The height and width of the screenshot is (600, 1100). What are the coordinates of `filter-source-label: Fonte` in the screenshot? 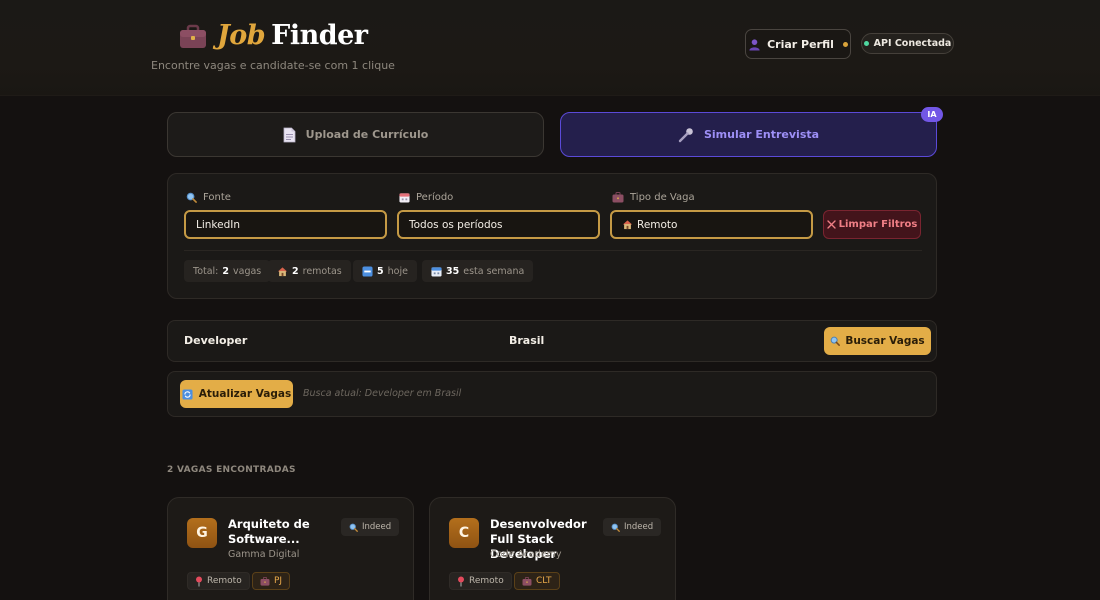 It's located at (208, 197).